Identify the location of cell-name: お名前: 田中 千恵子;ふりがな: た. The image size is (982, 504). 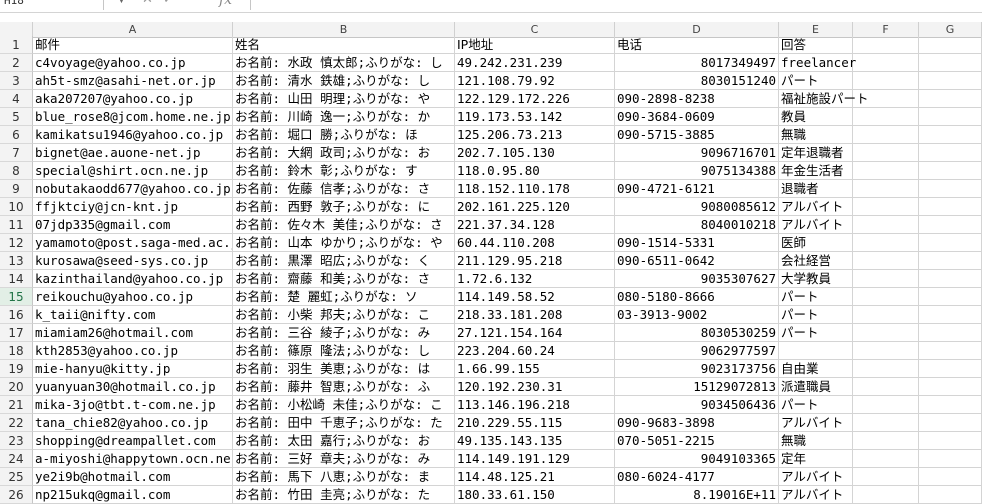
(344, 423).